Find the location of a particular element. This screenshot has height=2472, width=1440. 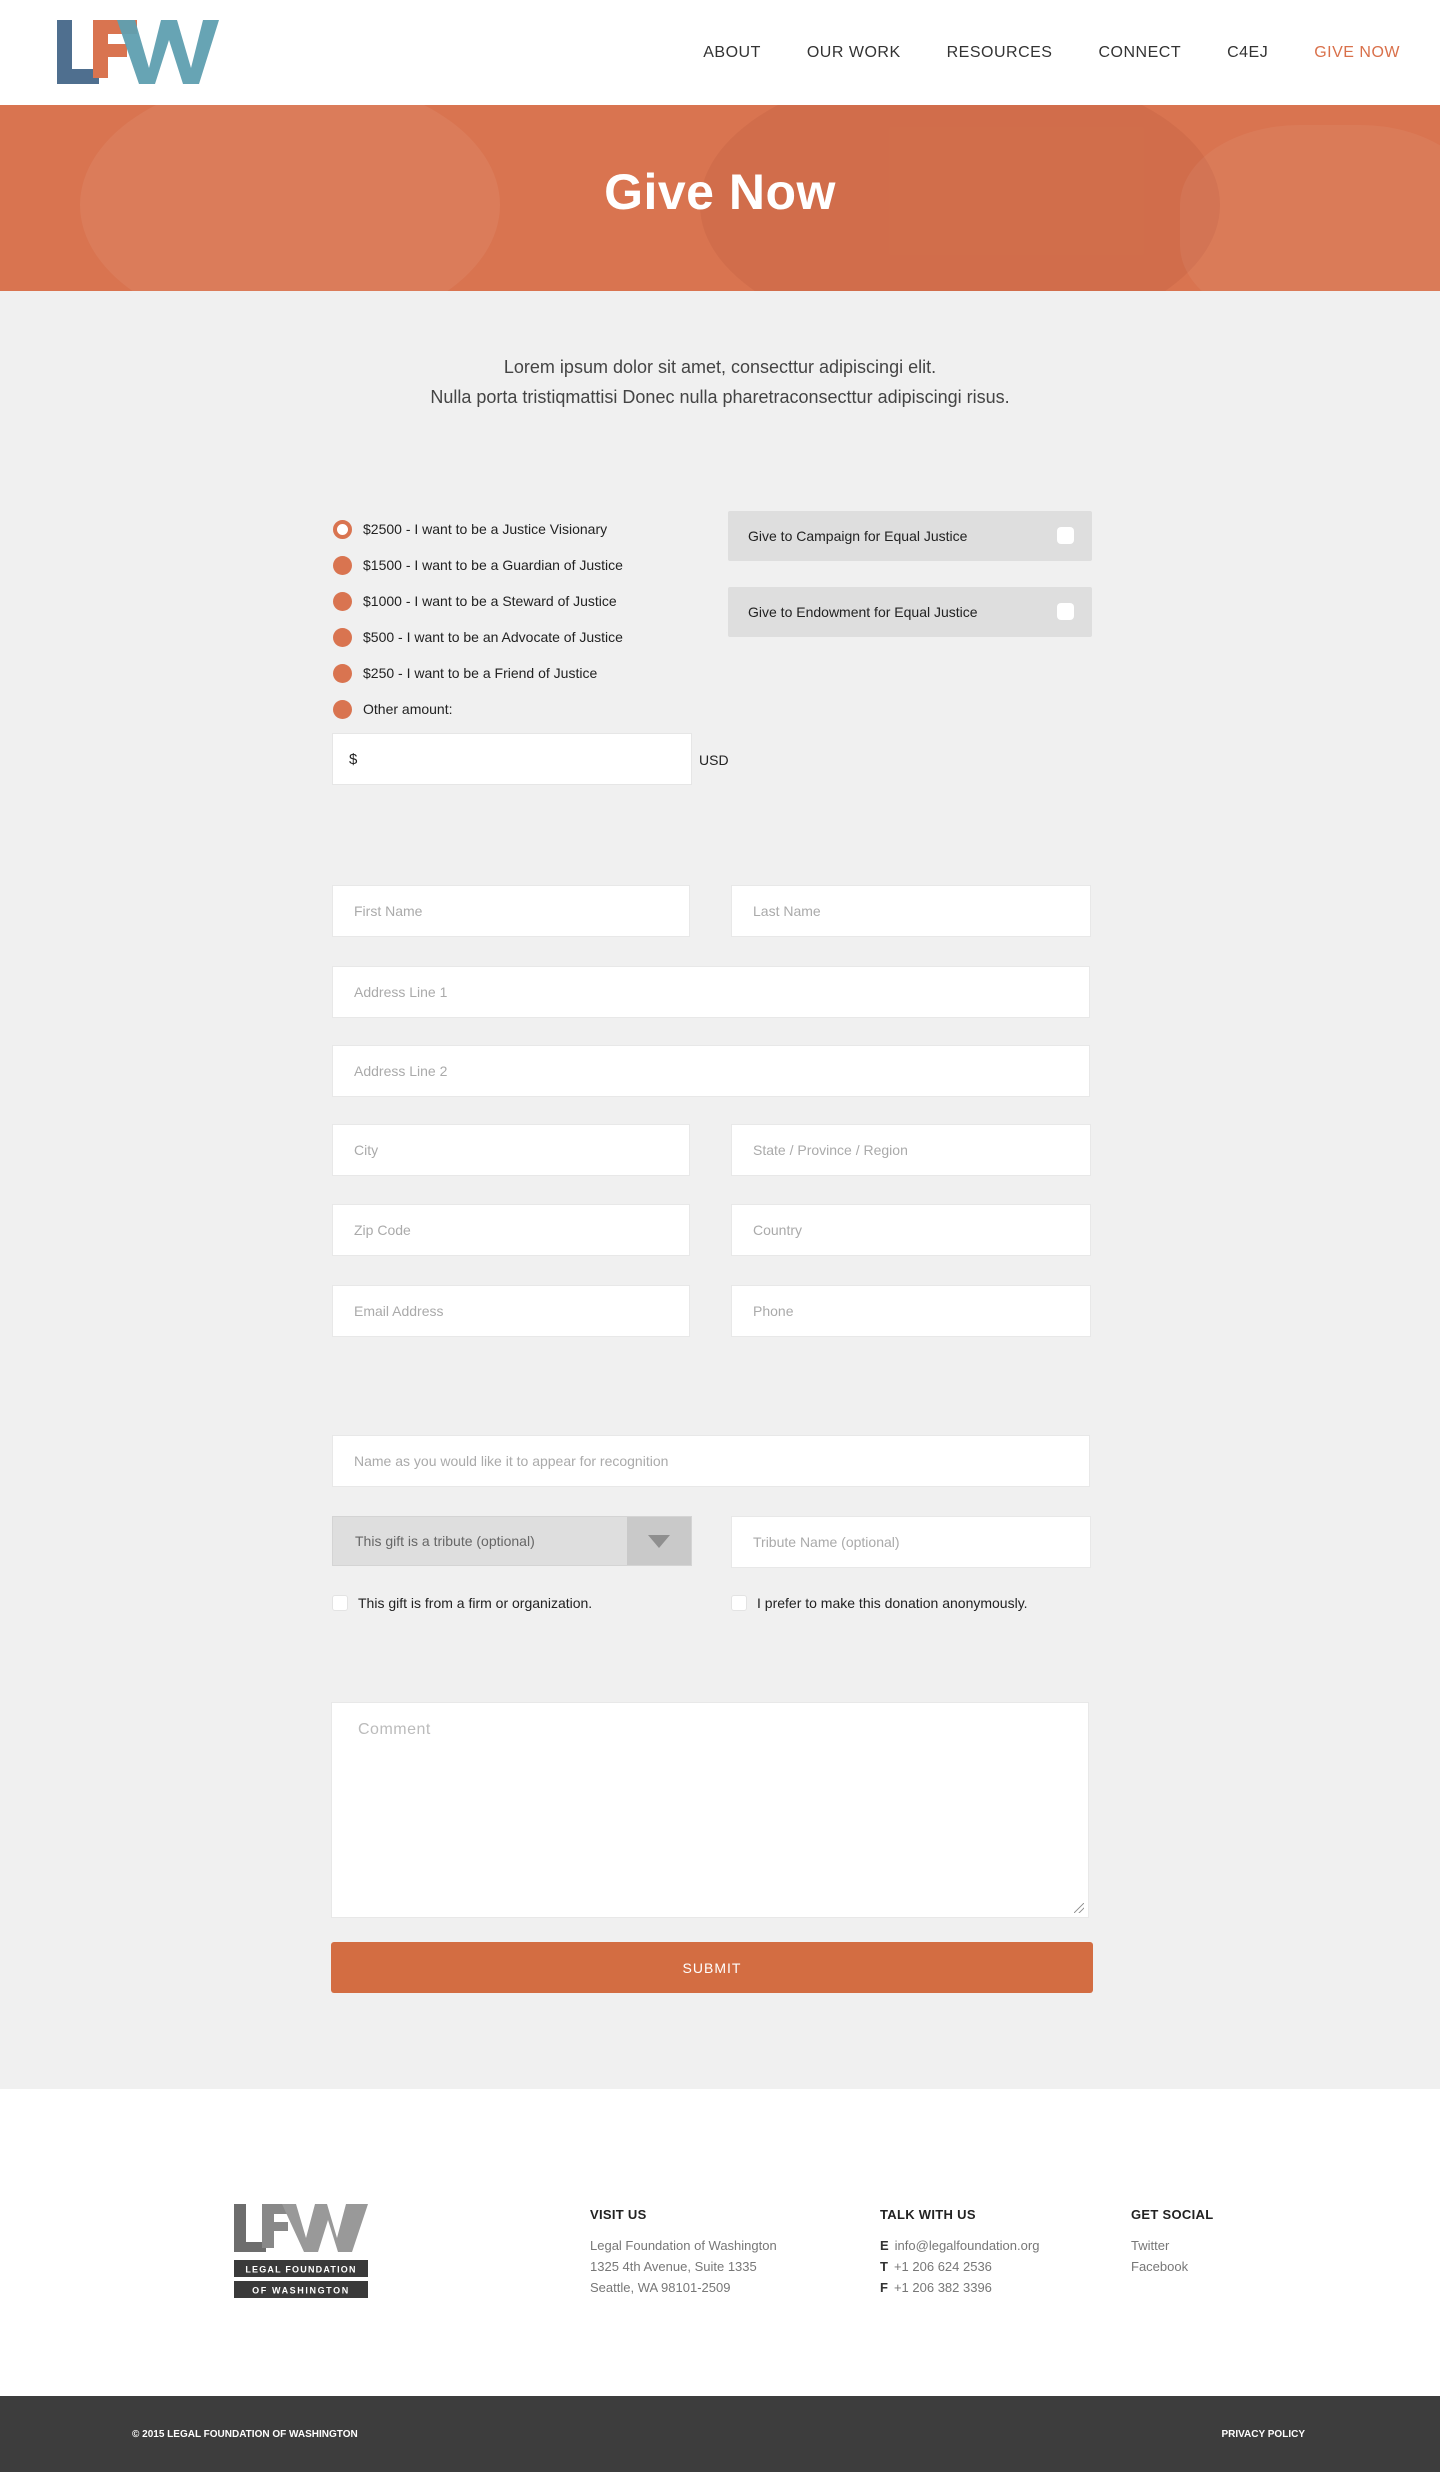

donation-option-label: $250 - I want to be a Friend of Justice is located at coordinates (480, 673).